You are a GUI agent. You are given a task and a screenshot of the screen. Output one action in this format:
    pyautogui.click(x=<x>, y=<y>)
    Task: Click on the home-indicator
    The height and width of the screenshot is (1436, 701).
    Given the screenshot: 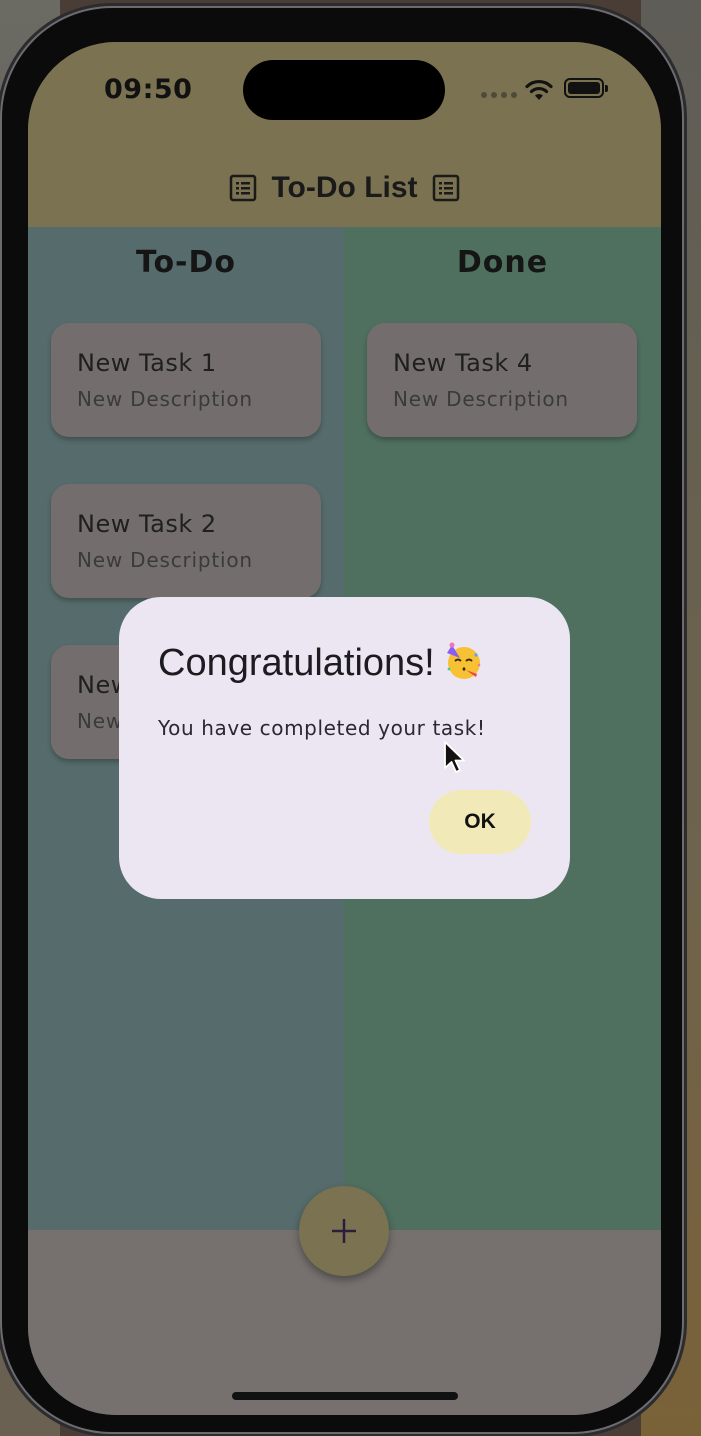 What is the action you would take?
    pyautogui.click(x=345, y=1396)
    